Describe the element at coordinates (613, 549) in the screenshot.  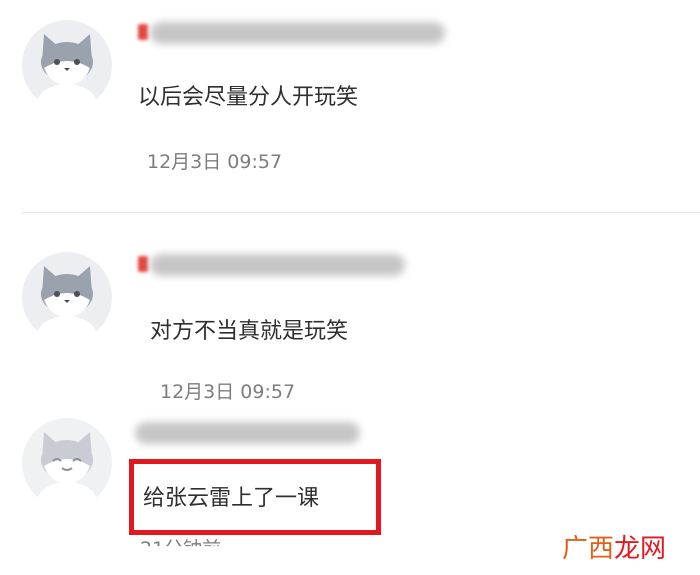
I see `site-watermark: 广西龙网` at that location.